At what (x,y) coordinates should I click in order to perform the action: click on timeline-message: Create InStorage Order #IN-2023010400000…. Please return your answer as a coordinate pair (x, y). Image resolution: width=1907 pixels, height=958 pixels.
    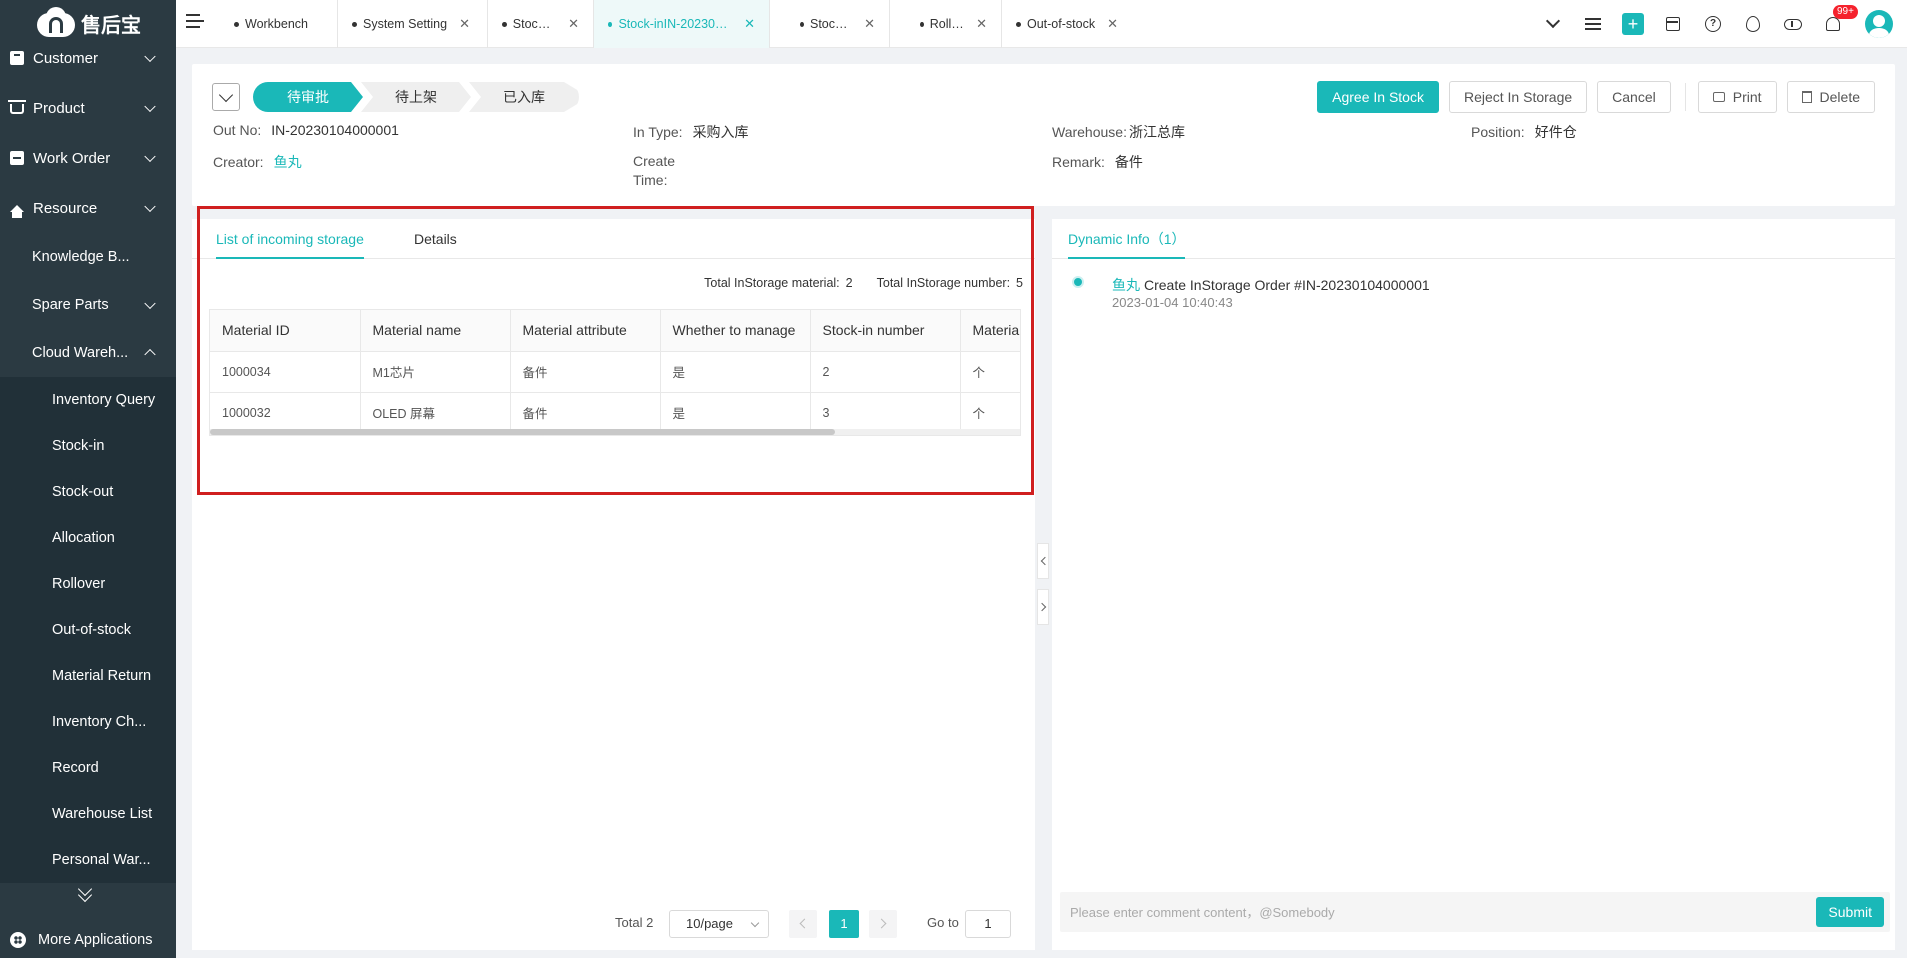
    Looking at the image, I should click on (1287, 285).